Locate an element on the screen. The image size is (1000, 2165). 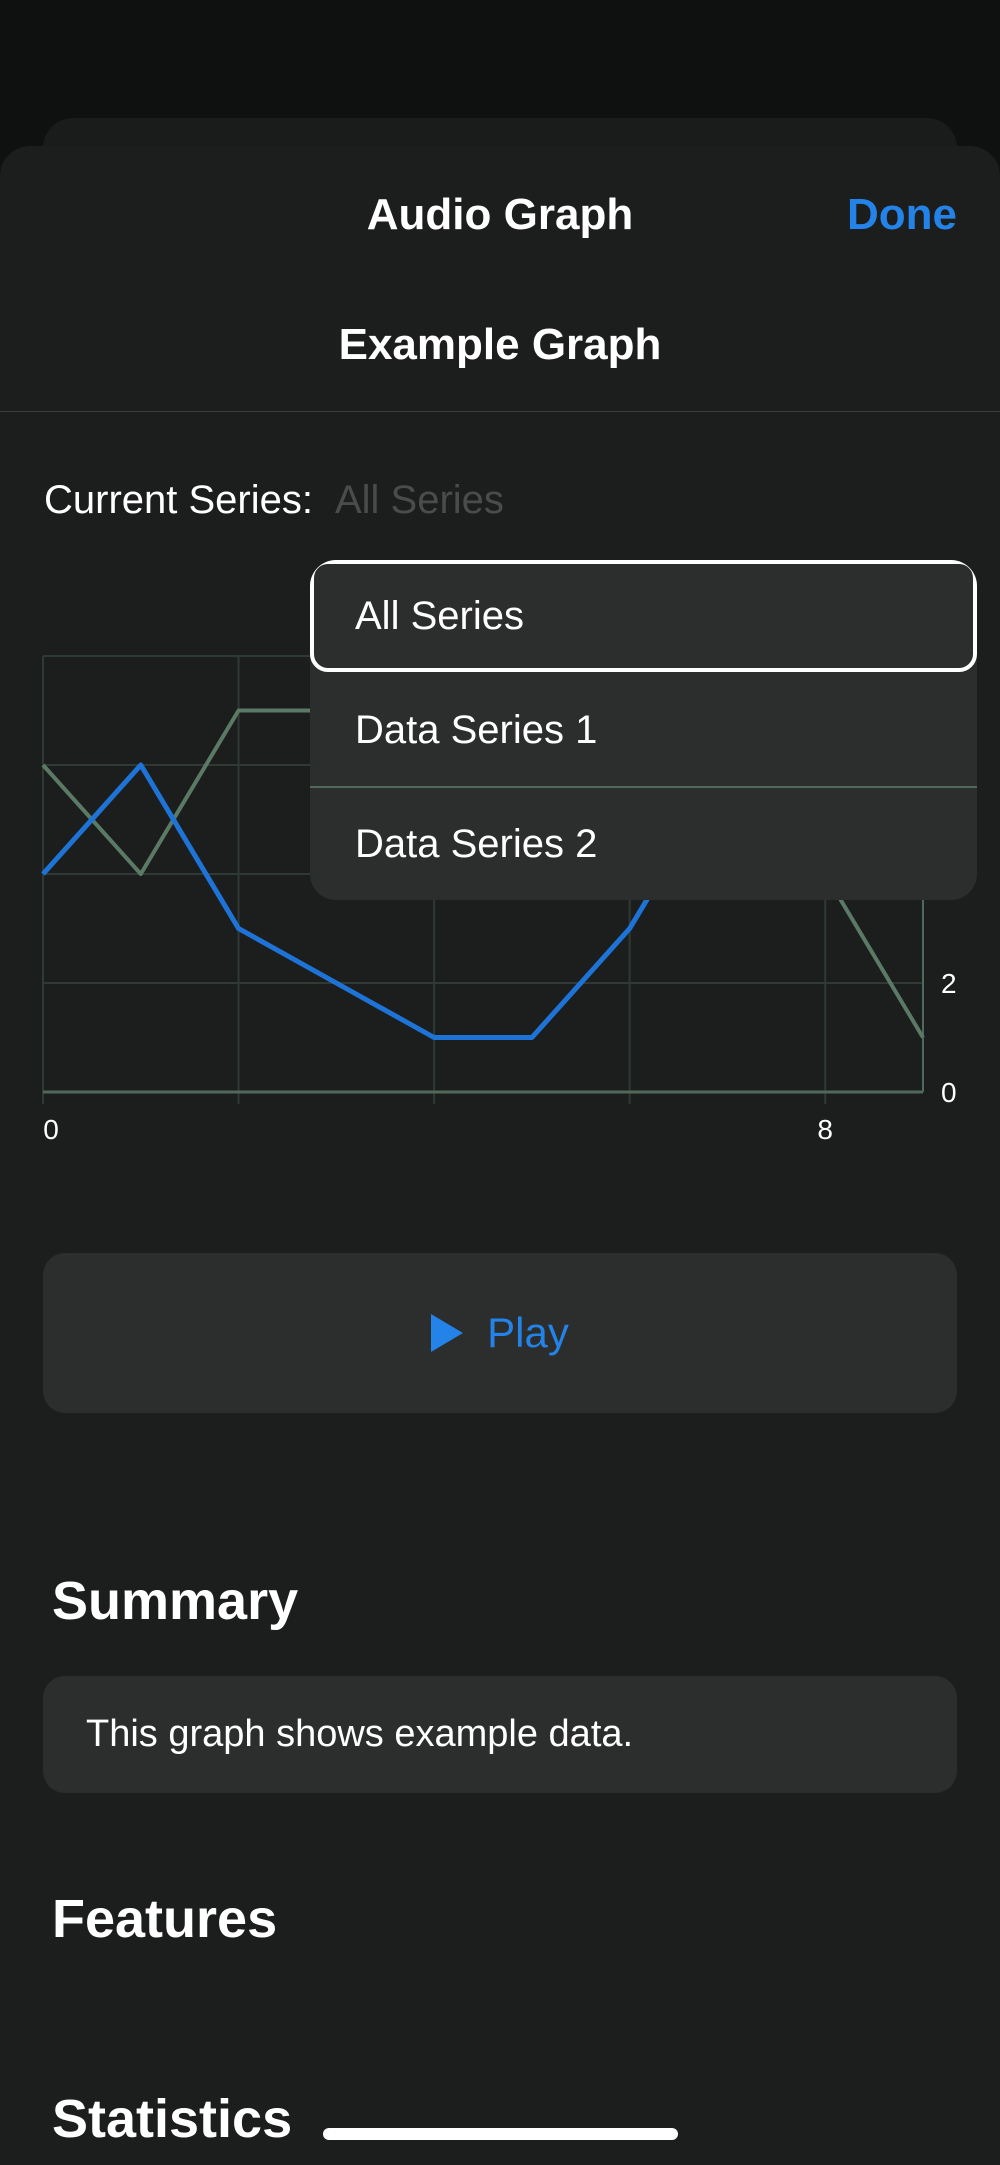
divider is located at coordinates (500, 411).